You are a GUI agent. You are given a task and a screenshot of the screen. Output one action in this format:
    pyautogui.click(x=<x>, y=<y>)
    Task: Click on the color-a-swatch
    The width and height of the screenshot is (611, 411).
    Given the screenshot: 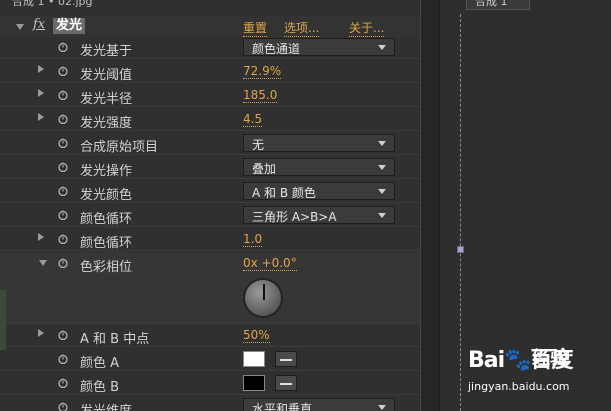 What is the action you would take?
    pyautogui.click(x=254, y=359)
    